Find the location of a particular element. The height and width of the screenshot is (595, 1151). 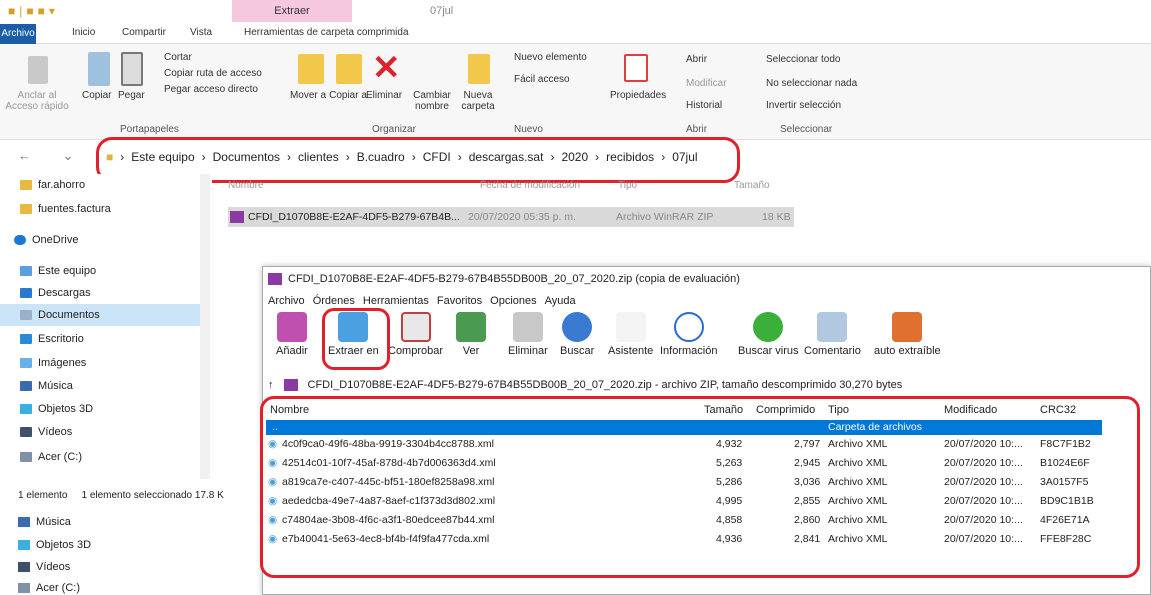

pegar-button: Pegar is located at coordinates (131, 95).